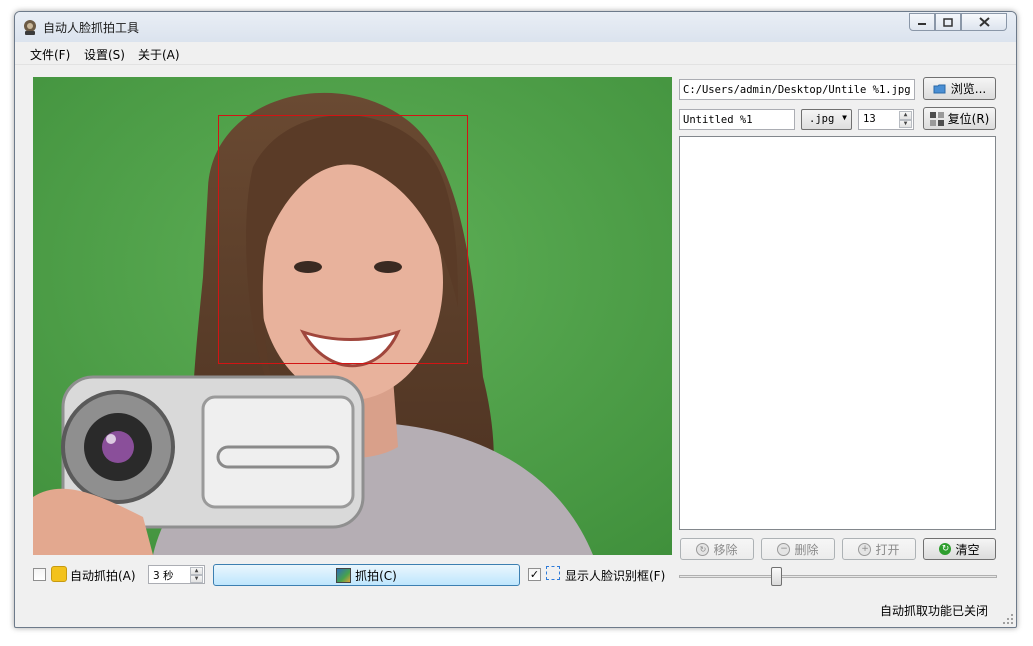  What do you see at coordinates (968, 119) in the screenshot?
I see `reset-label: 复位(R)` at bounding box center [968, 119].